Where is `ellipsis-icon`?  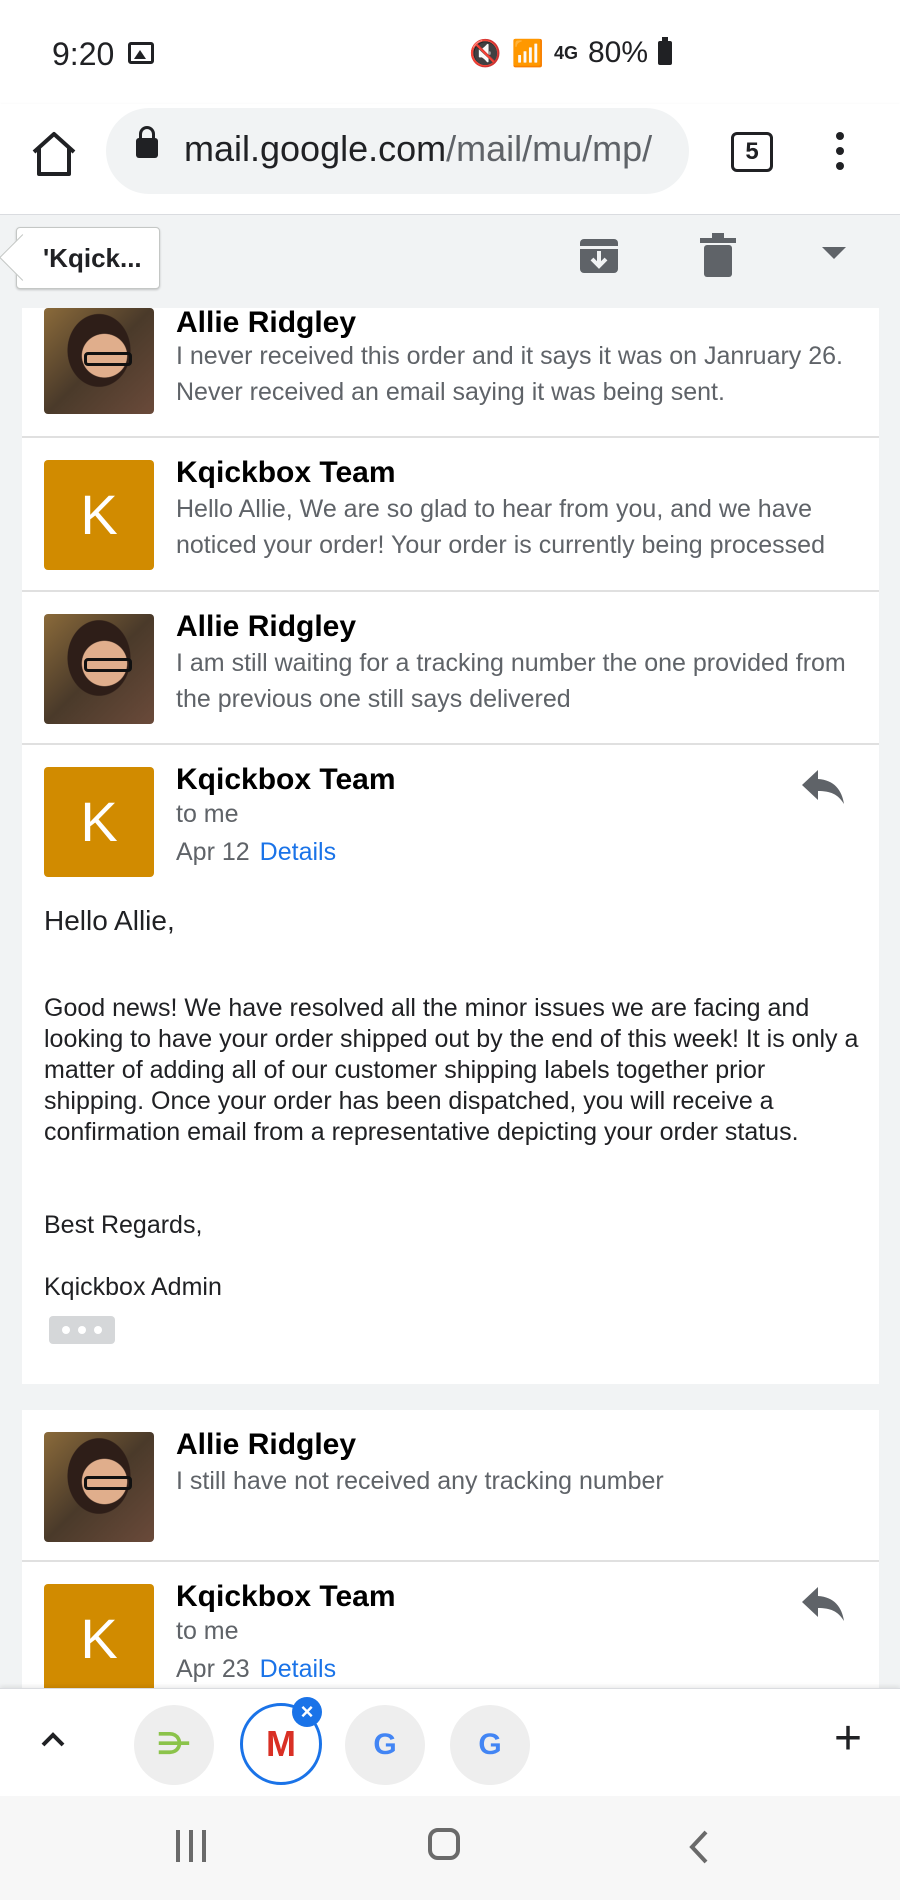
ellipsis-icon is located at coordinates (66, 1330).